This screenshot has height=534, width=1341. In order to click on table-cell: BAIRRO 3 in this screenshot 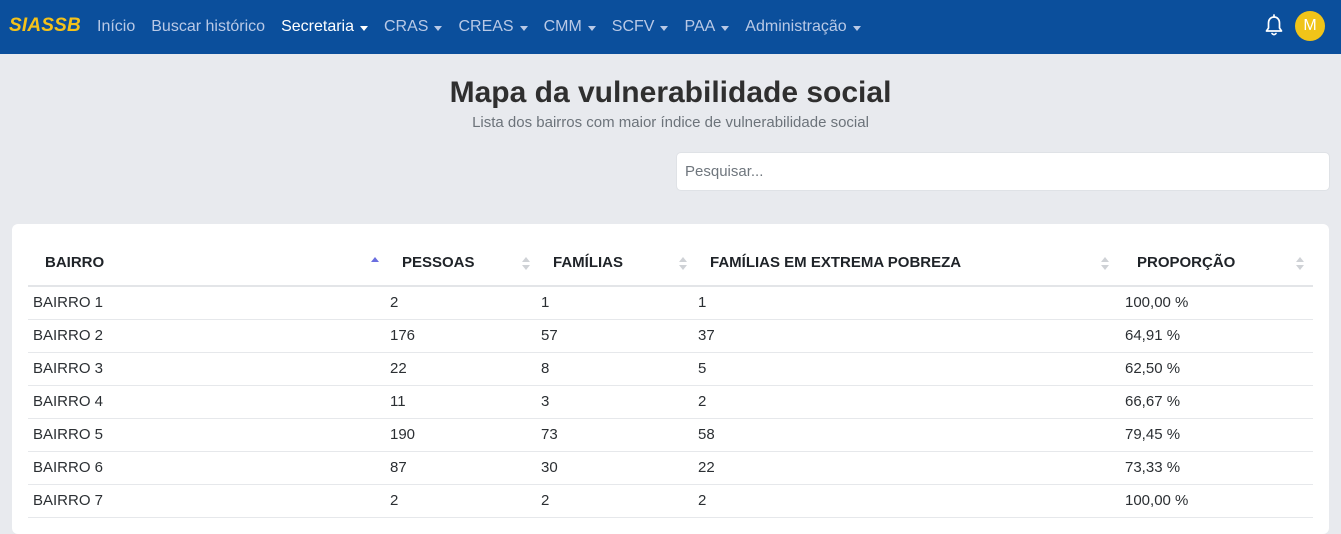, I will do `click(206, 369)`.